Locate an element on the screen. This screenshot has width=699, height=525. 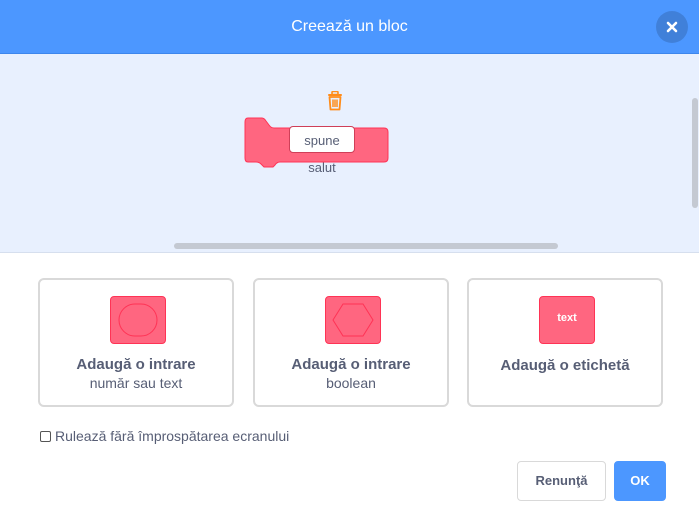
add-input-number-text-card: Adaugă o intrare număr sau text is located at coordinates (136, 342).